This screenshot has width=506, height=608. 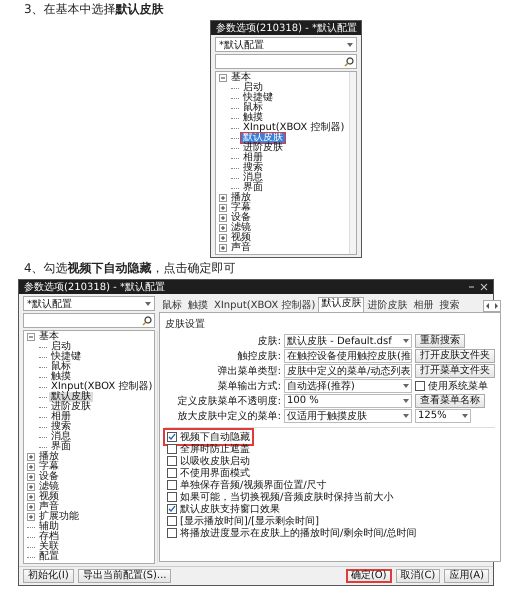 What do you see at coordinates (59, 517) in the screenshot?
I see `tree-item: 扩展功能` at bounding box center [59, 517].